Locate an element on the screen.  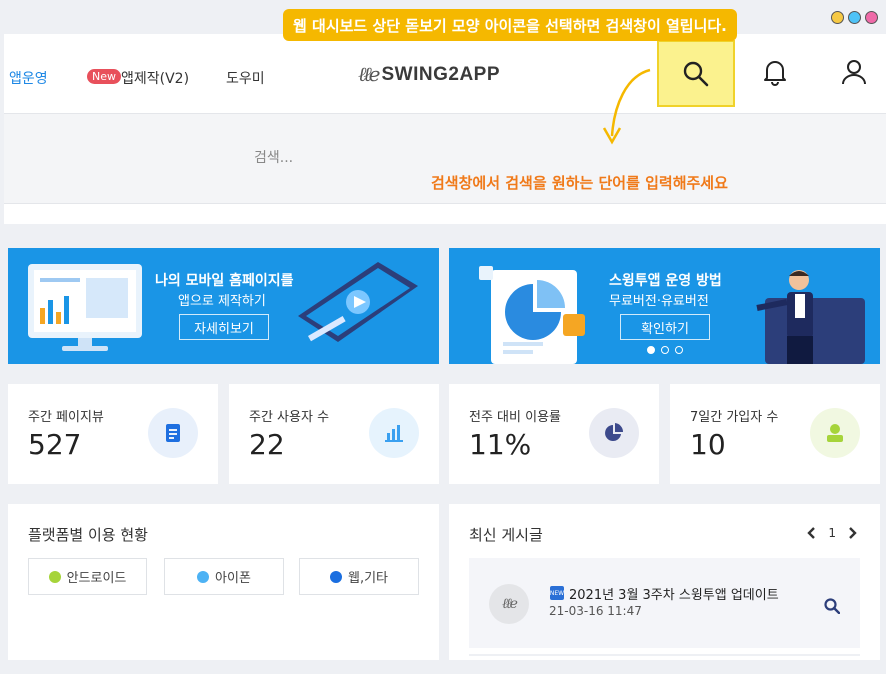
check-button: 확인하기 is located at coordinates (665, 327).